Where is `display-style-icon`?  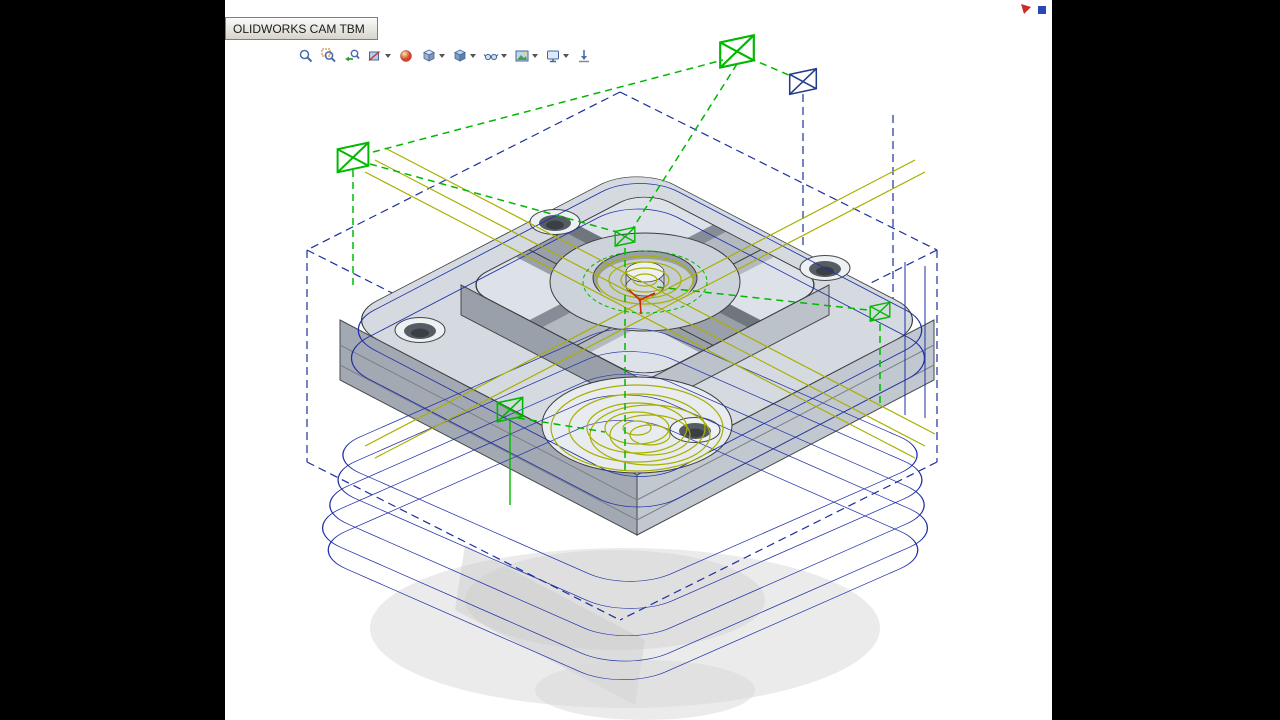 display-style-icon is located at coordinates (460, 55).